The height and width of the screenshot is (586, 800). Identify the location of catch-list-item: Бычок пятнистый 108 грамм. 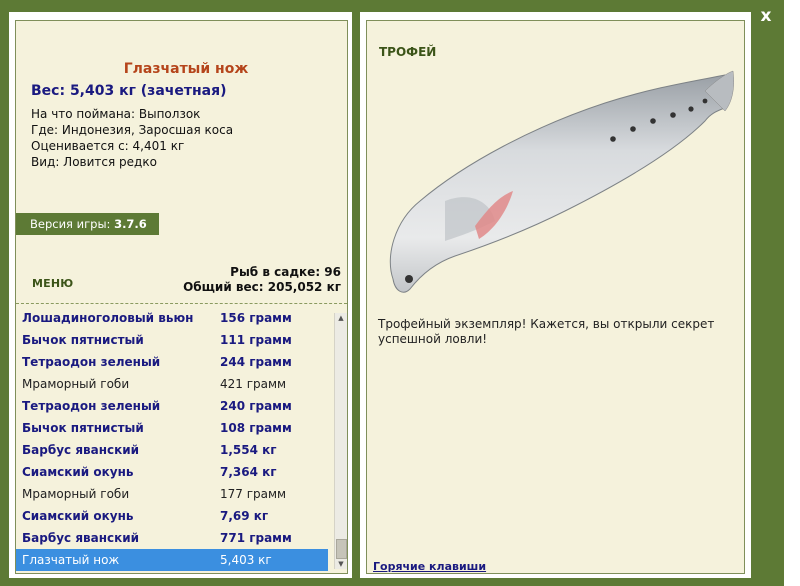
(172, 428).